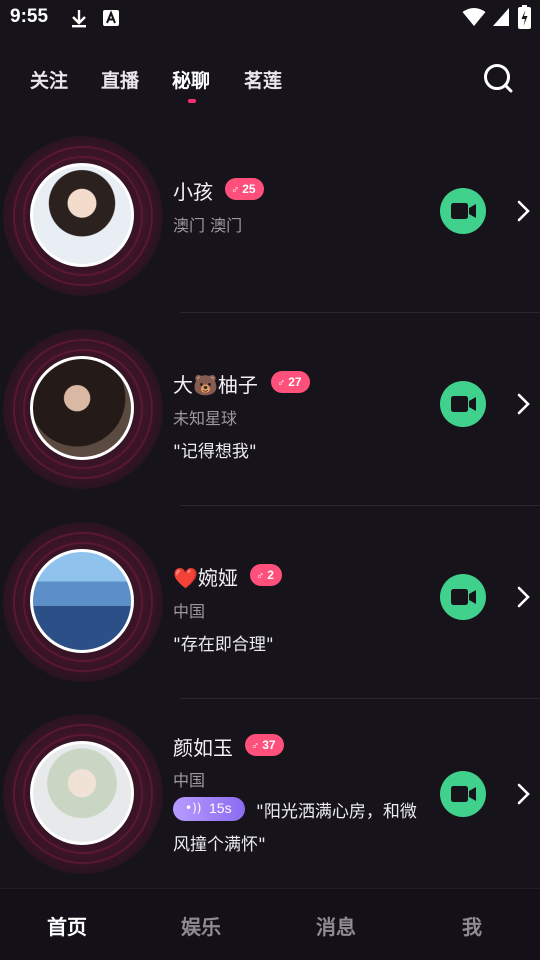 The image size is (540, 960). Describe the element at coordinates (205, 418) in the screenshot. I see `user-location: 未知星球` at that location.